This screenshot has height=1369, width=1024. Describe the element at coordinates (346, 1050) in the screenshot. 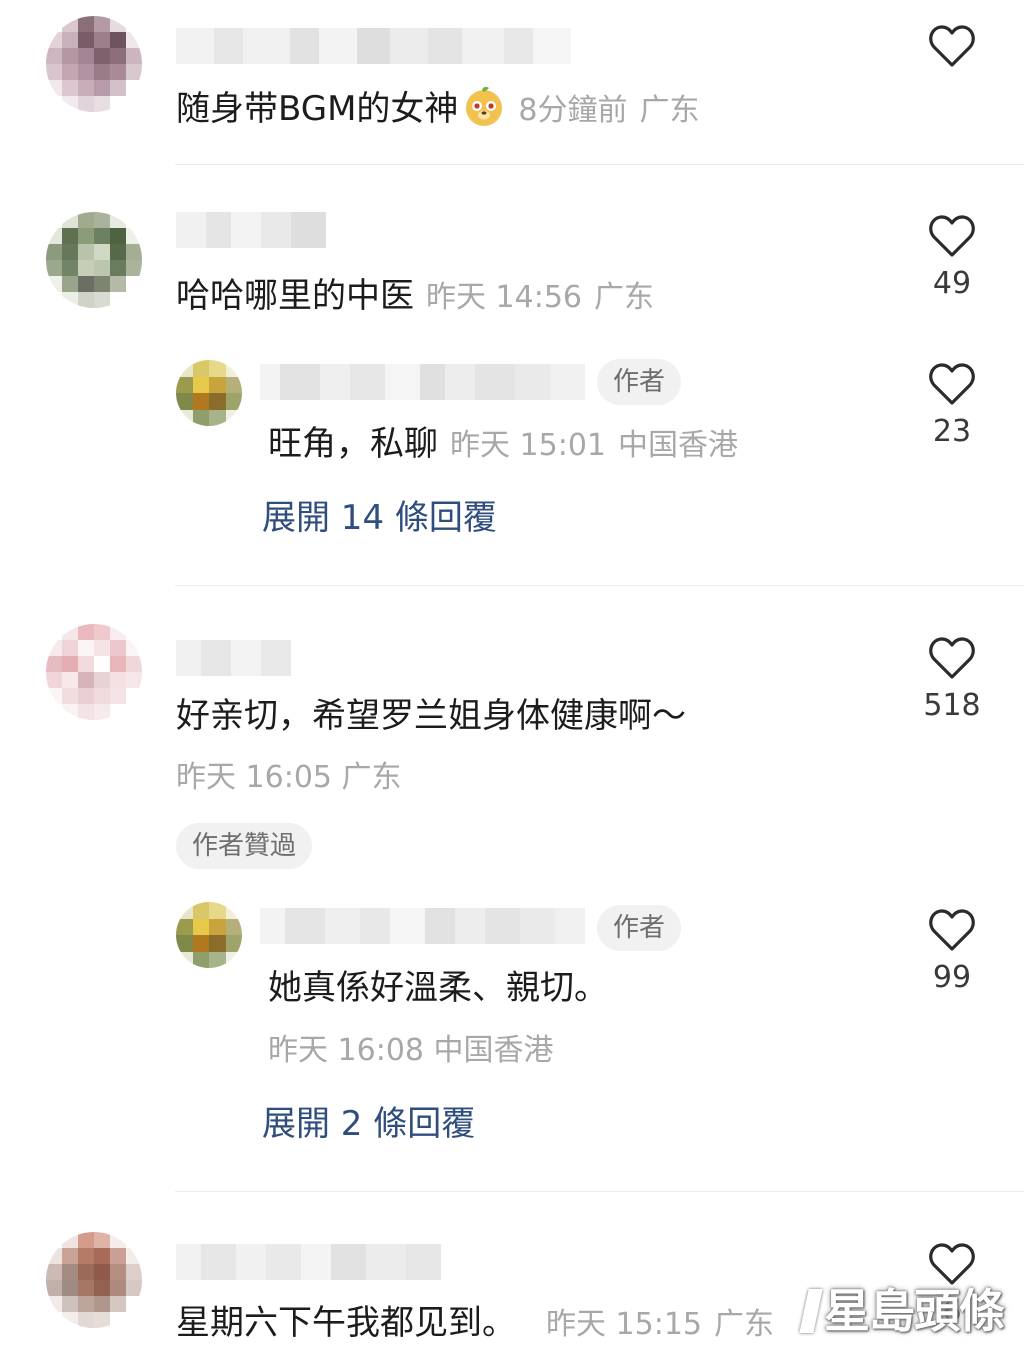

I see `reply-time: 昨天 16:08` at that location.